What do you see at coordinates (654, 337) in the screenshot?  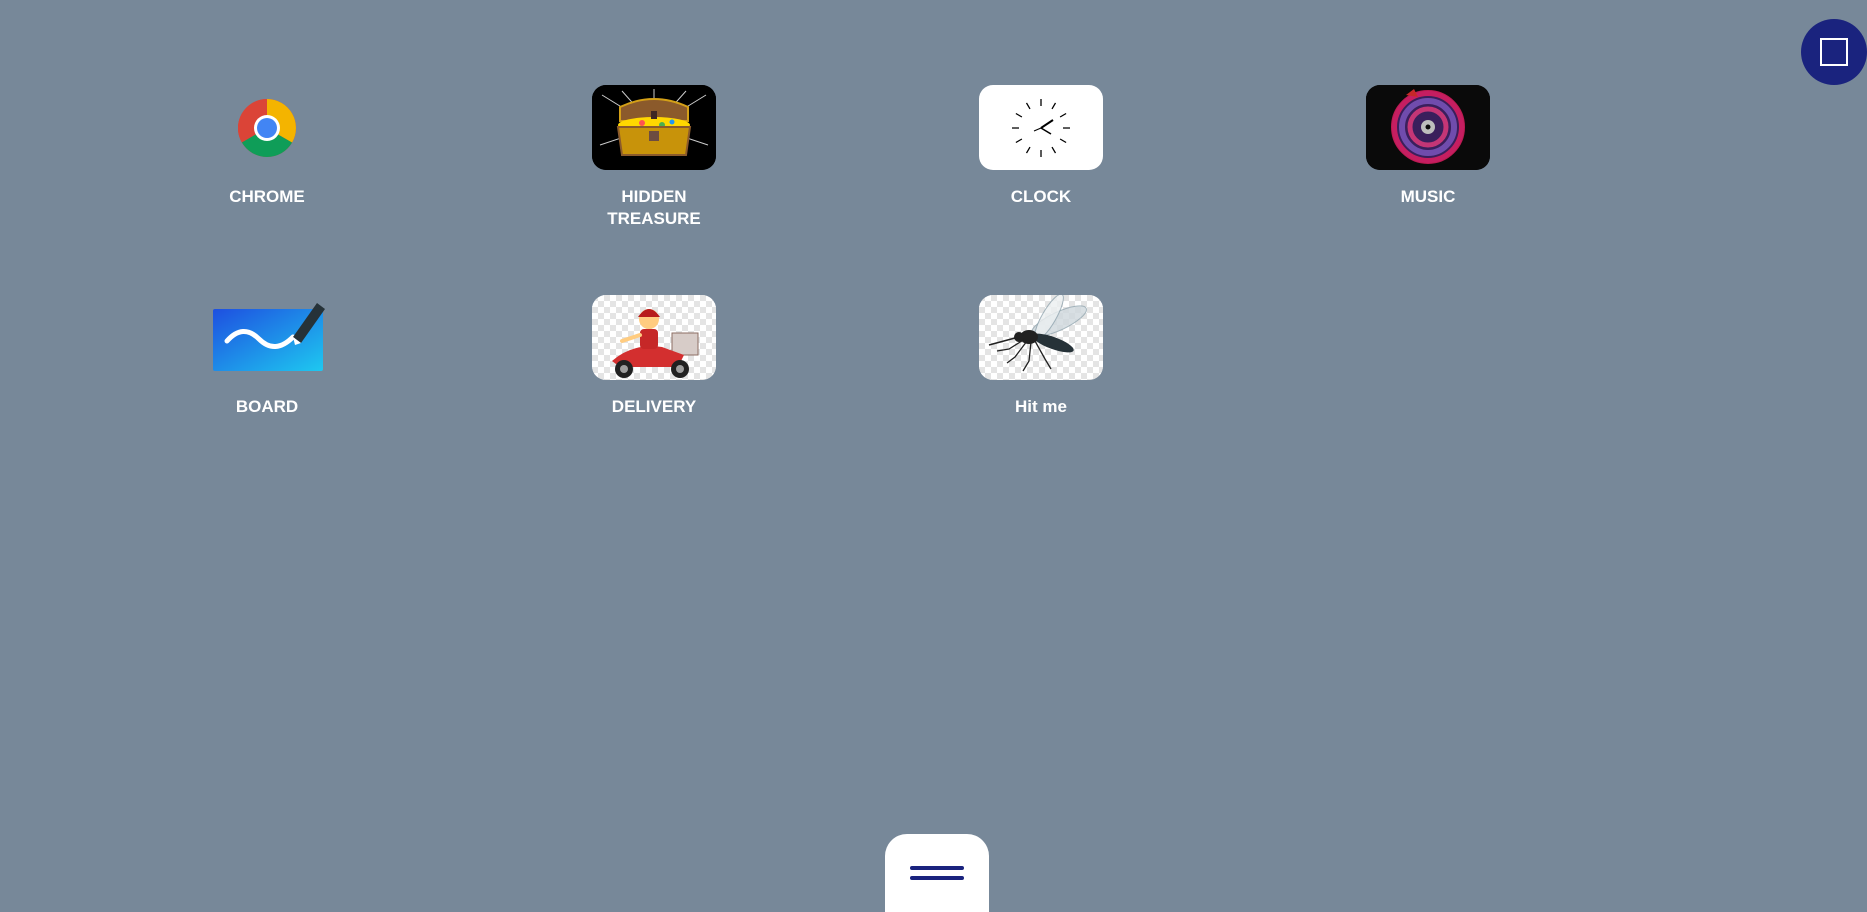 I see `delivery-scooter-icon` at bounding box center [654, 337].